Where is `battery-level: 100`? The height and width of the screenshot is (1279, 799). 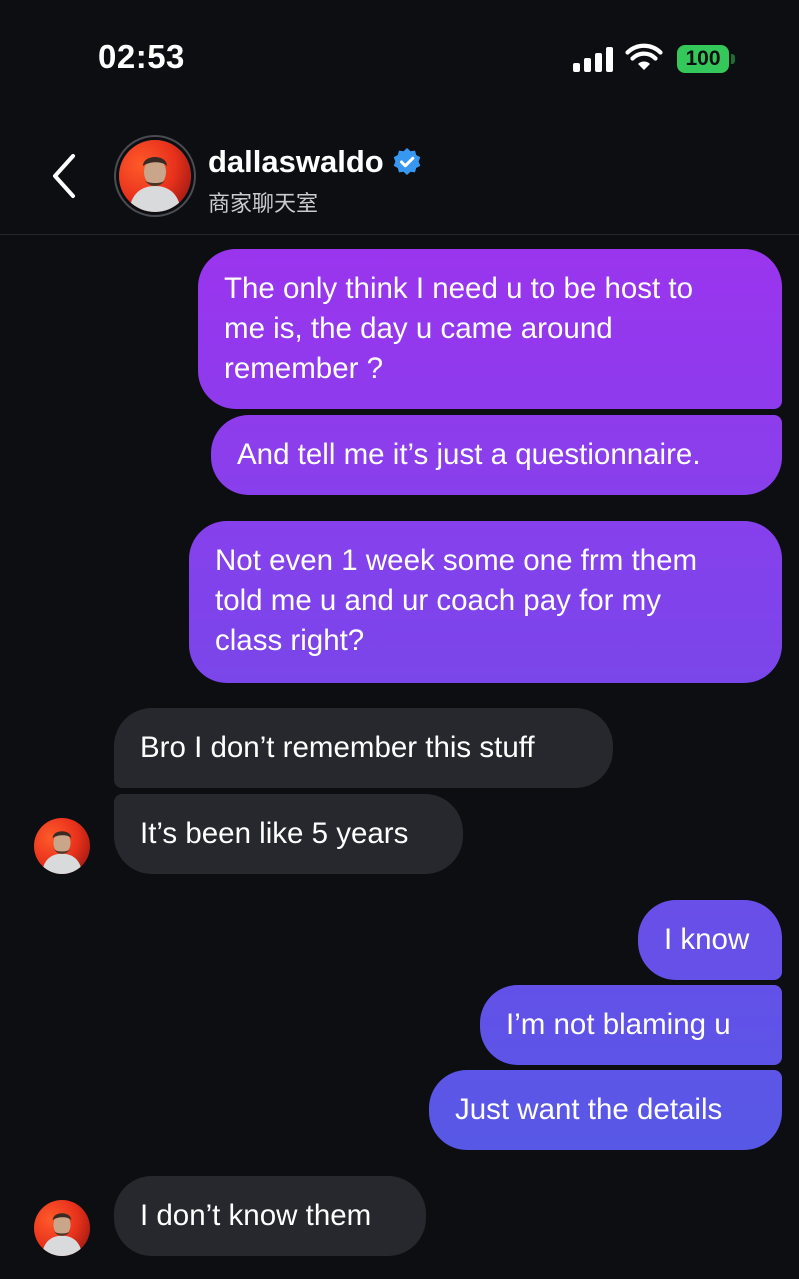 battery-level: 100 is located at coordinates (703, 58).